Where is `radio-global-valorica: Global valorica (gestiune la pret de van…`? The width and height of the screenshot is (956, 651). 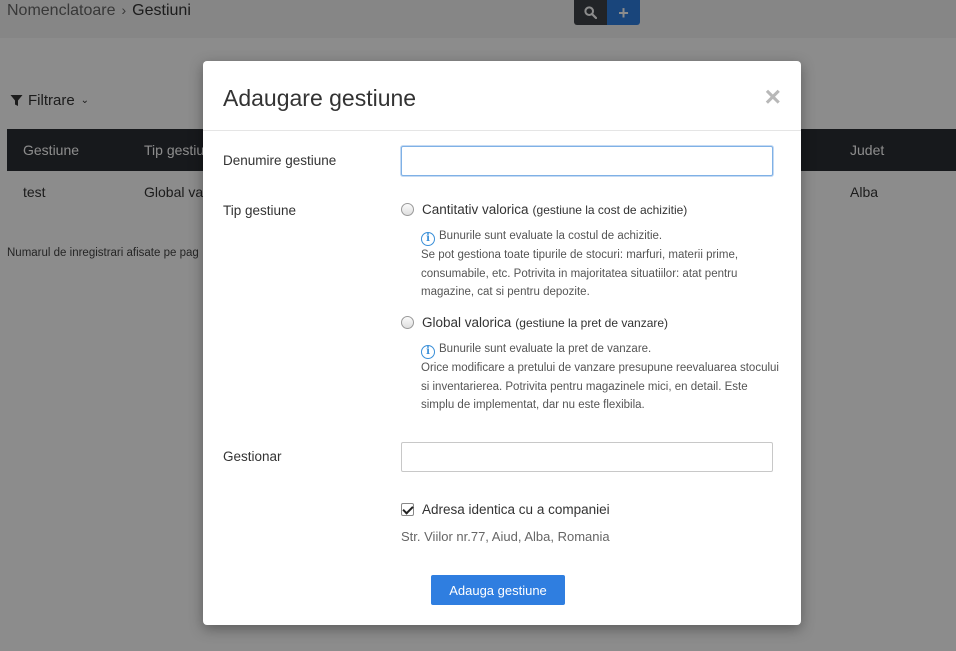 radio-global-valorica: Global valorica (gestiune la pret de van… is located at coordinates (534, 322).